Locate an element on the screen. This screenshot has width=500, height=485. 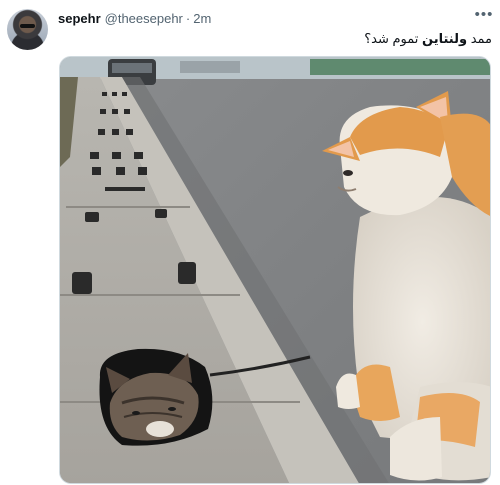
avatar is located at coordinates (27, 29).